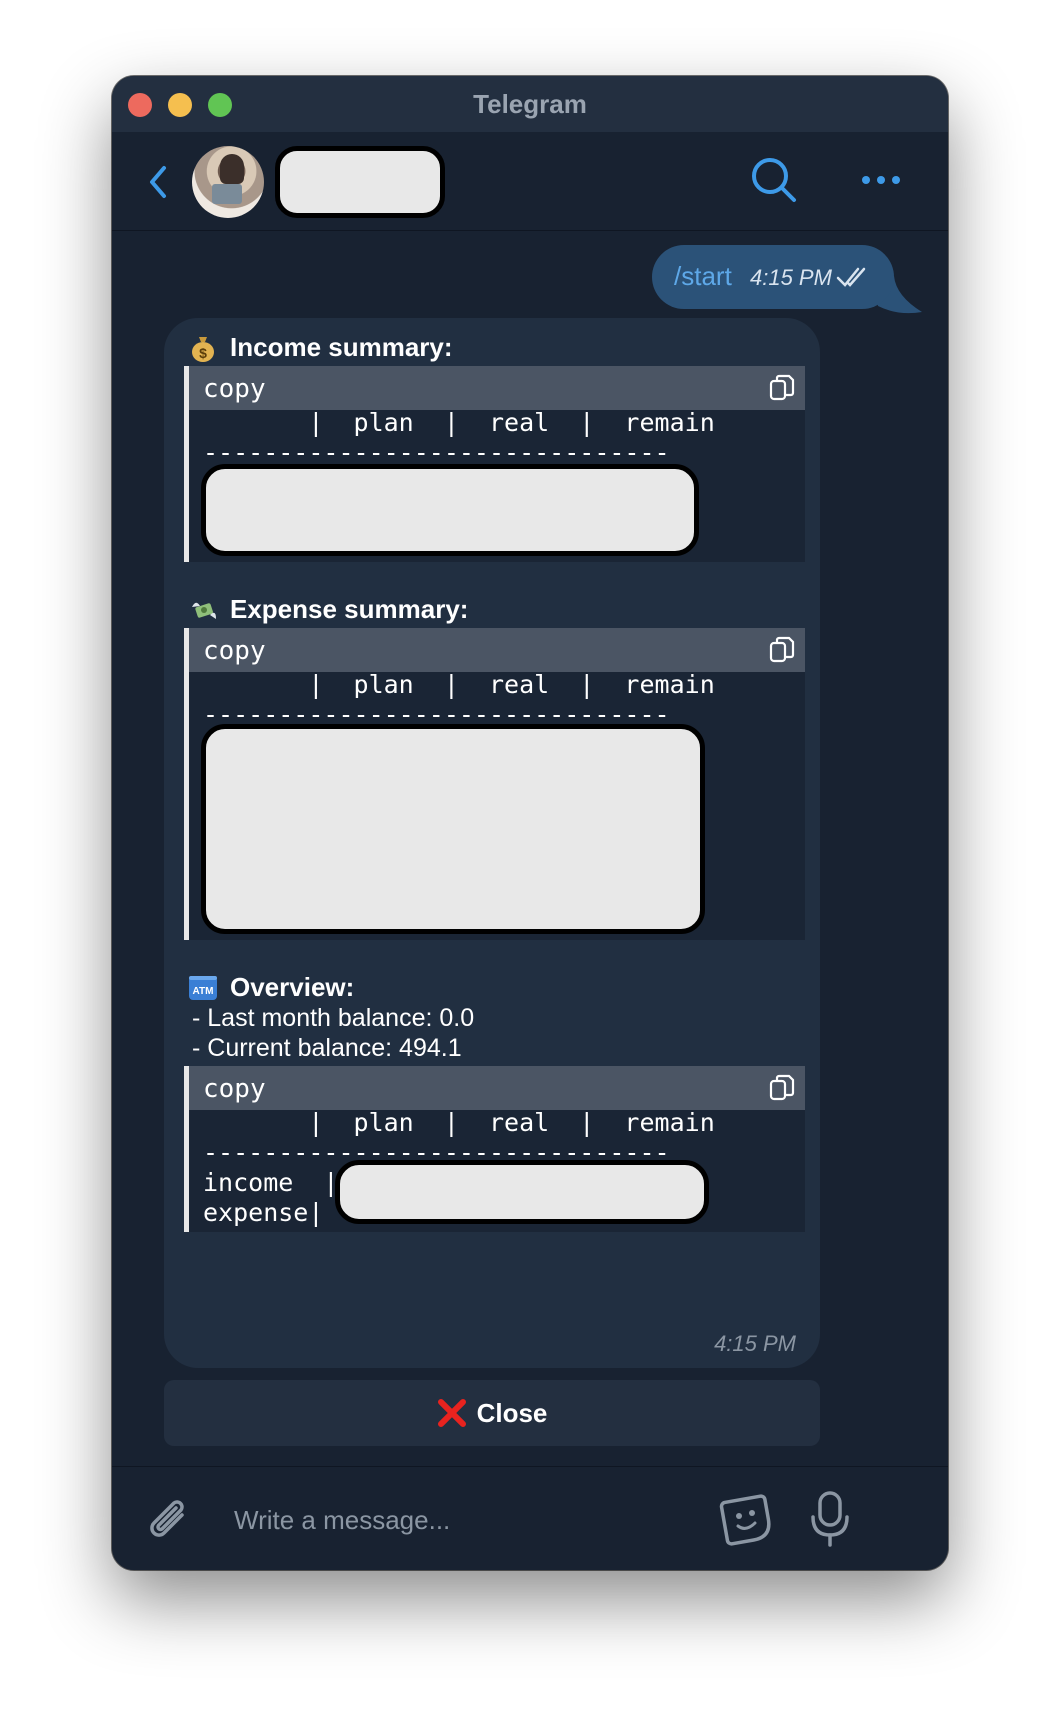  I want to click on svg-text: ATM, so click(203, 991).